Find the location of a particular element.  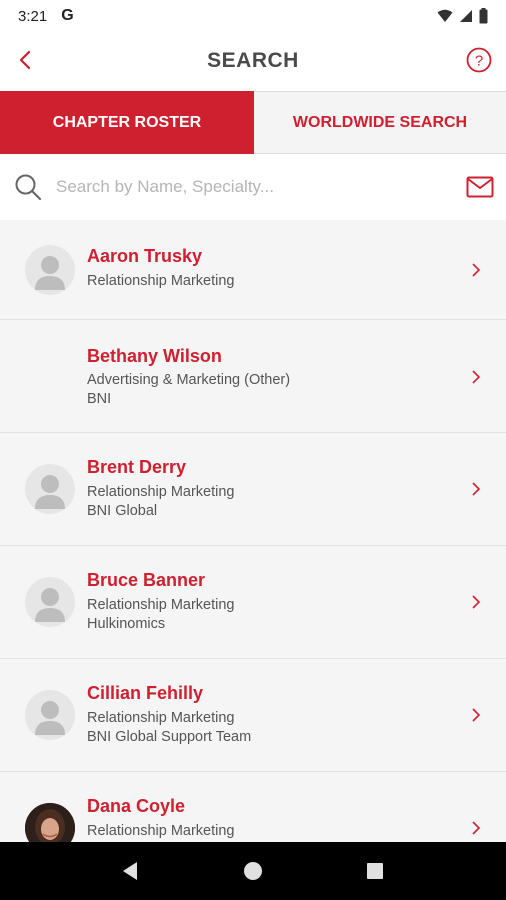

search-bar is located at coordinates (253, 187).